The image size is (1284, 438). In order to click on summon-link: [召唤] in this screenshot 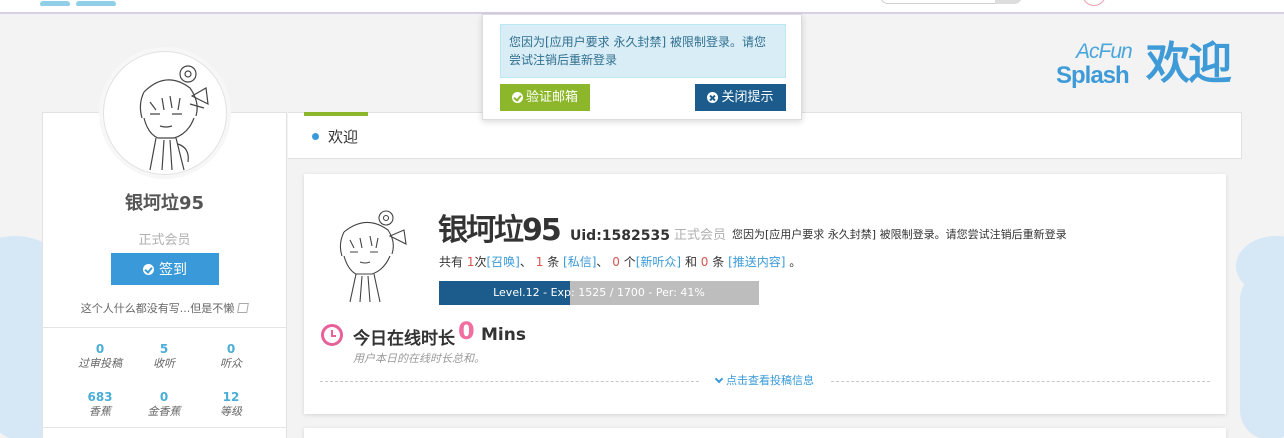, I will do `click(503, 262)`.